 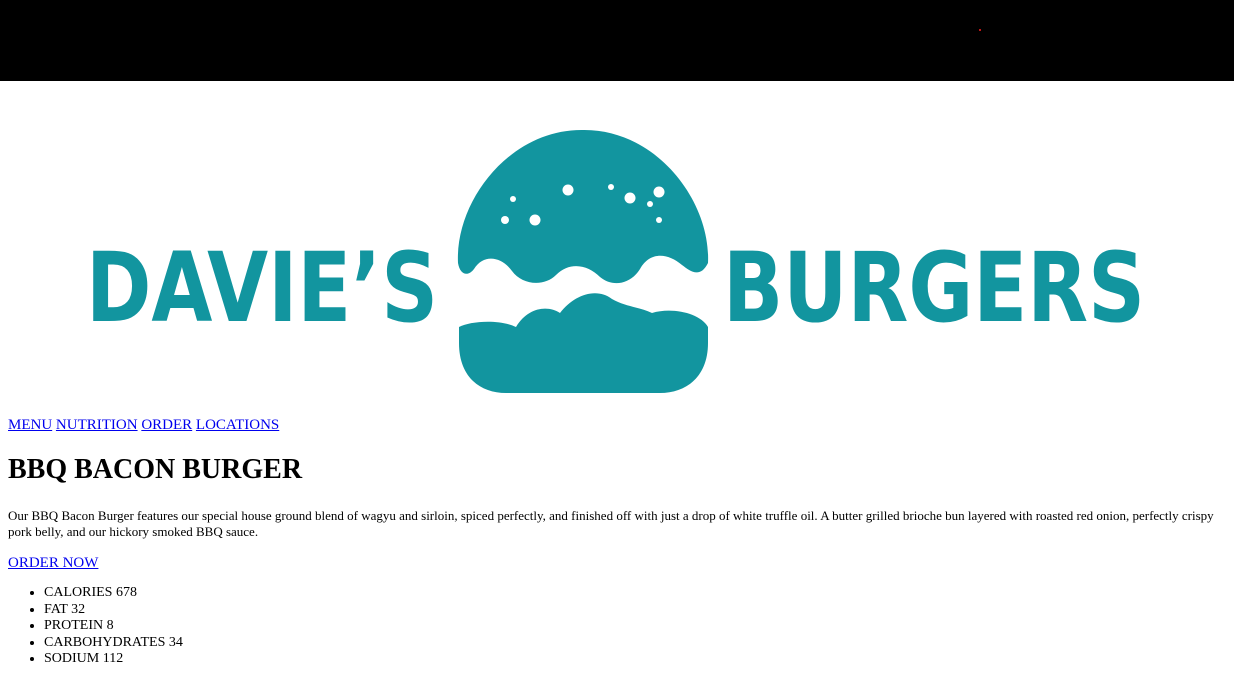 What do you see at coordinates (97, 425) in the screenshot?
I see `nav-nutrition-link: NUTRITION` at bounding box center [97, 425].